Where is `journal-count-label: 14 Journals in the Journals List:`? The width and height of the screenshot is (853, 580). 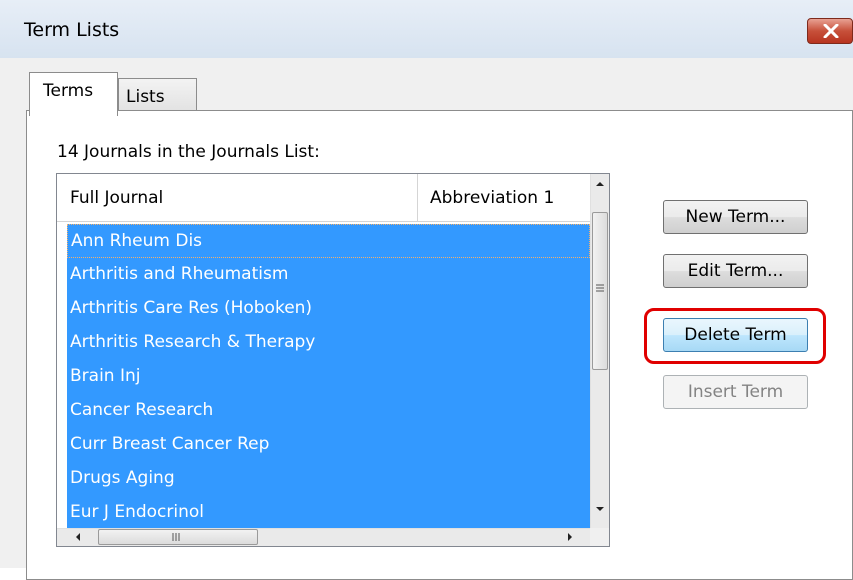
journal-count-label: 14 Journals in the Journals List: is located at coordinates (188, 152).